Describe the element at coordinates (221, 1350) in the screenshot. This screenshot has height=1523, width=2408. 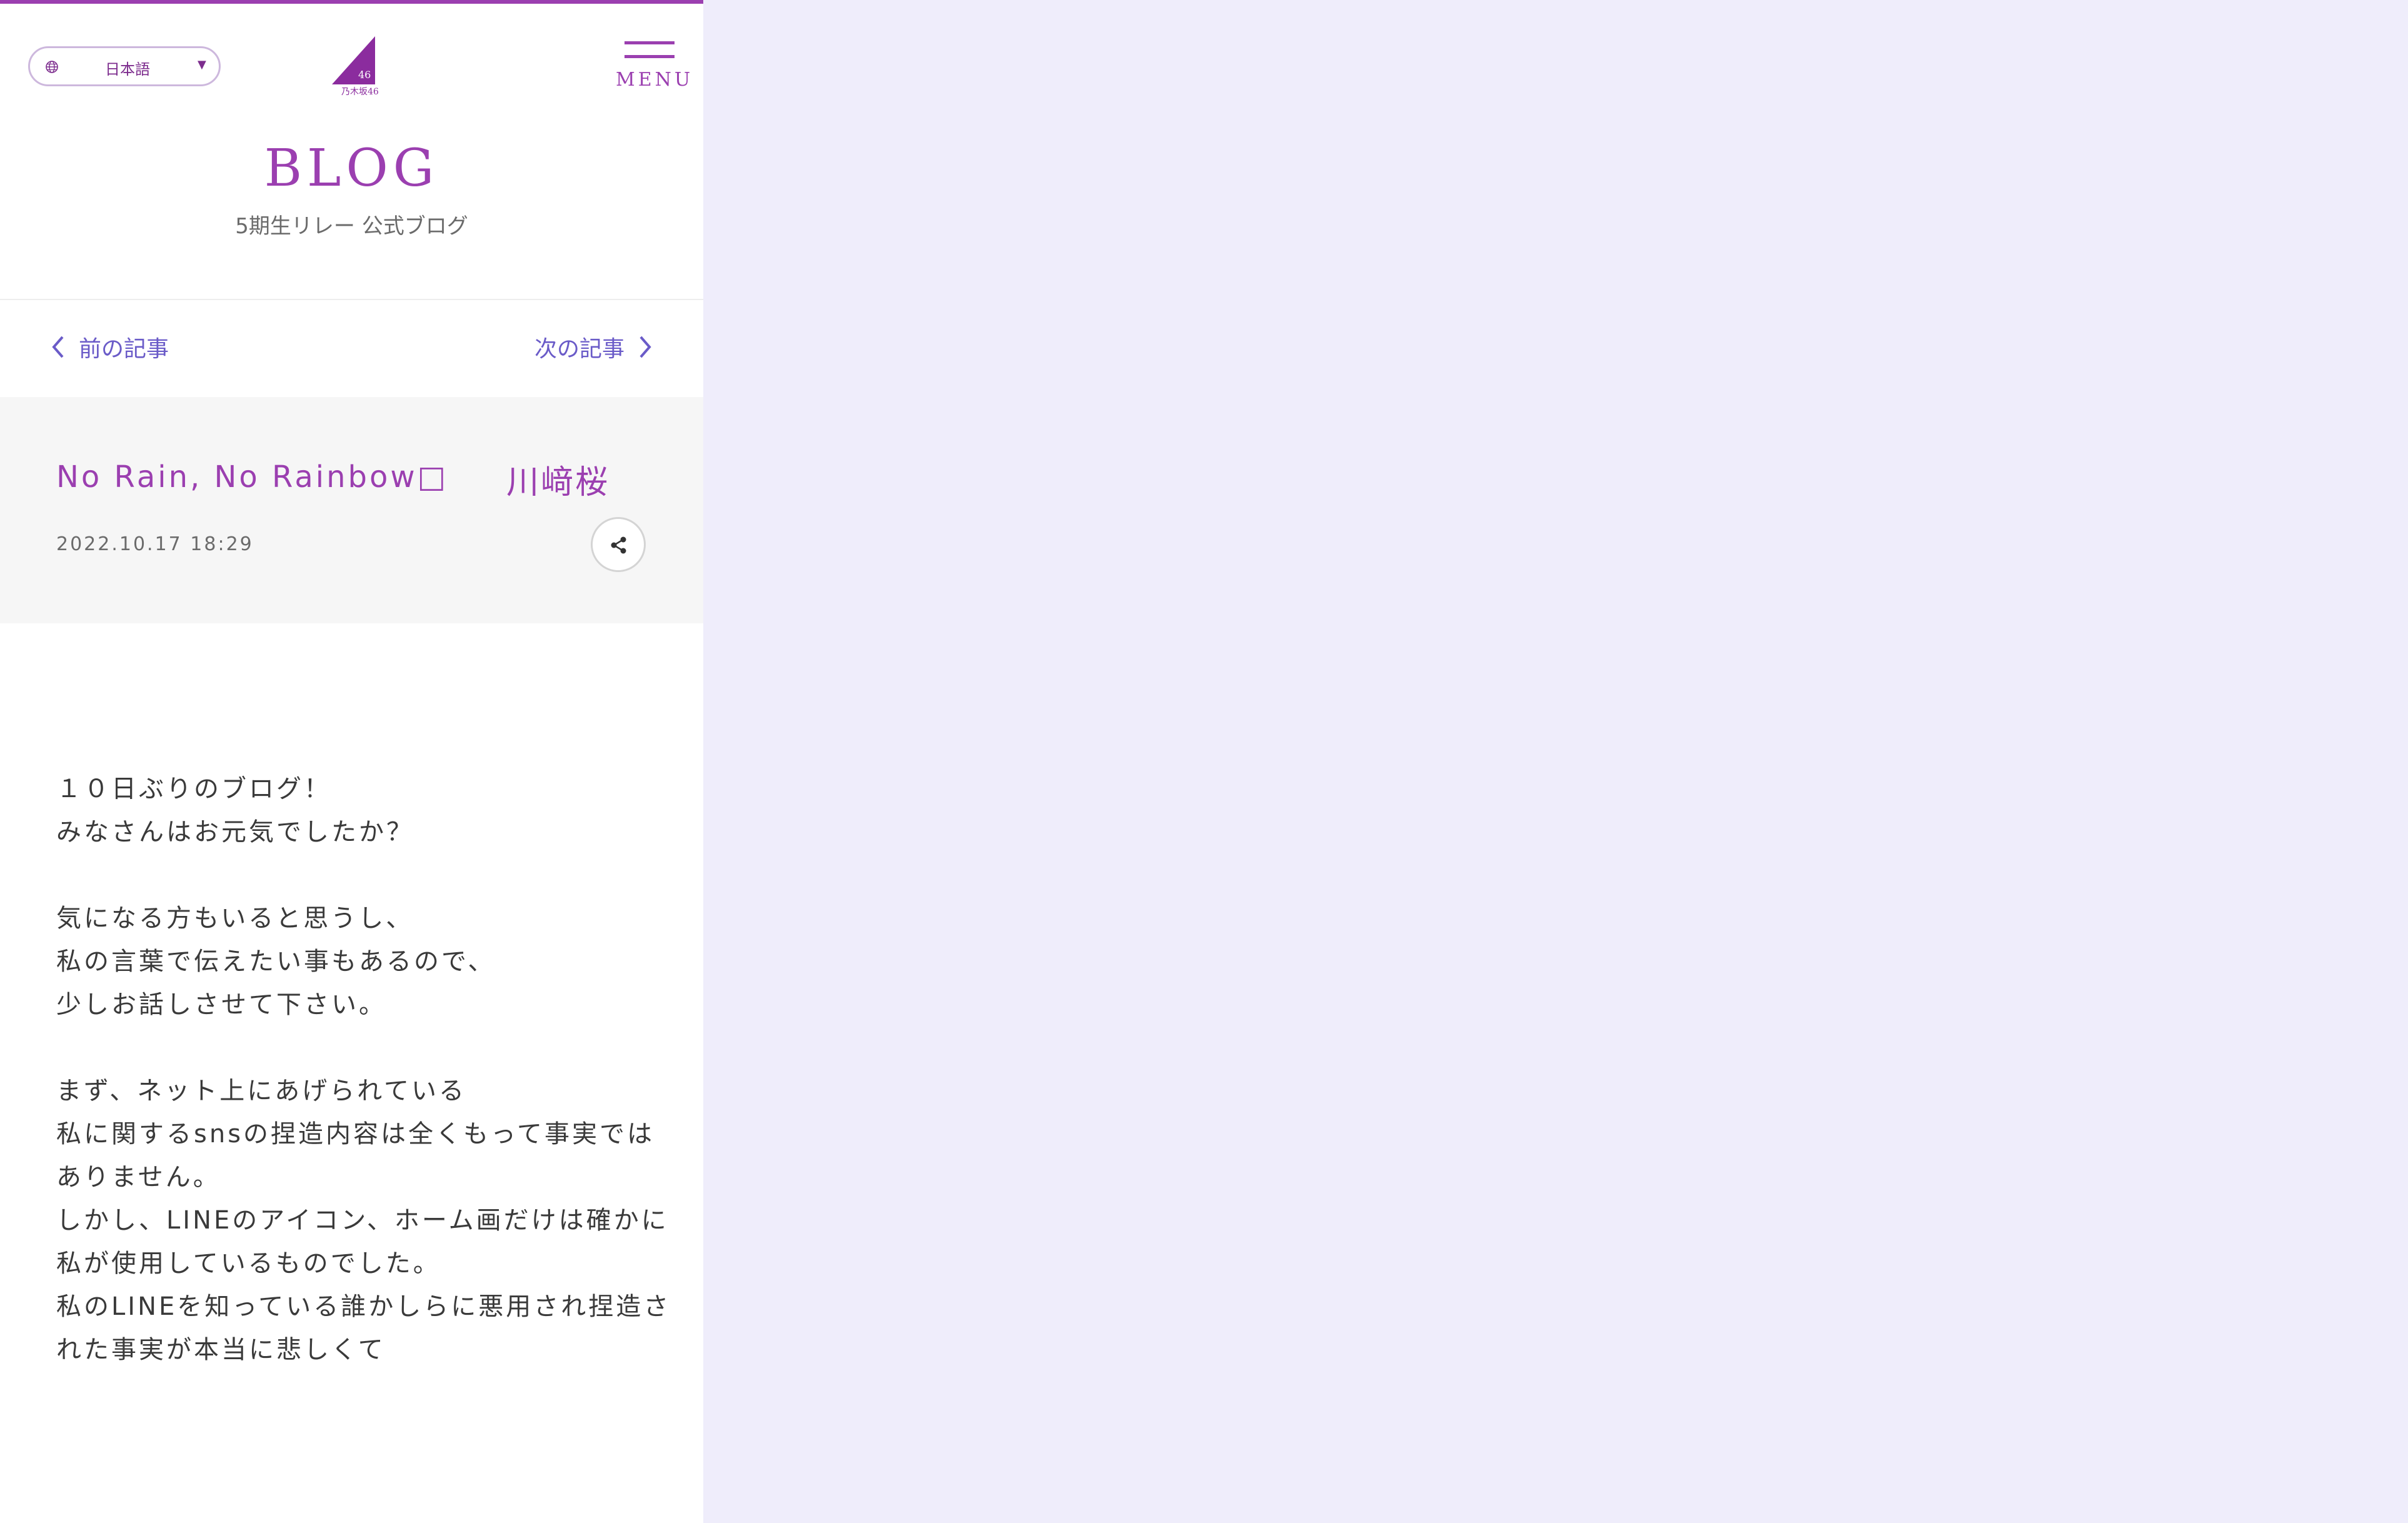
I see `body-line: れた事実が本当に悲しくて` at that location.